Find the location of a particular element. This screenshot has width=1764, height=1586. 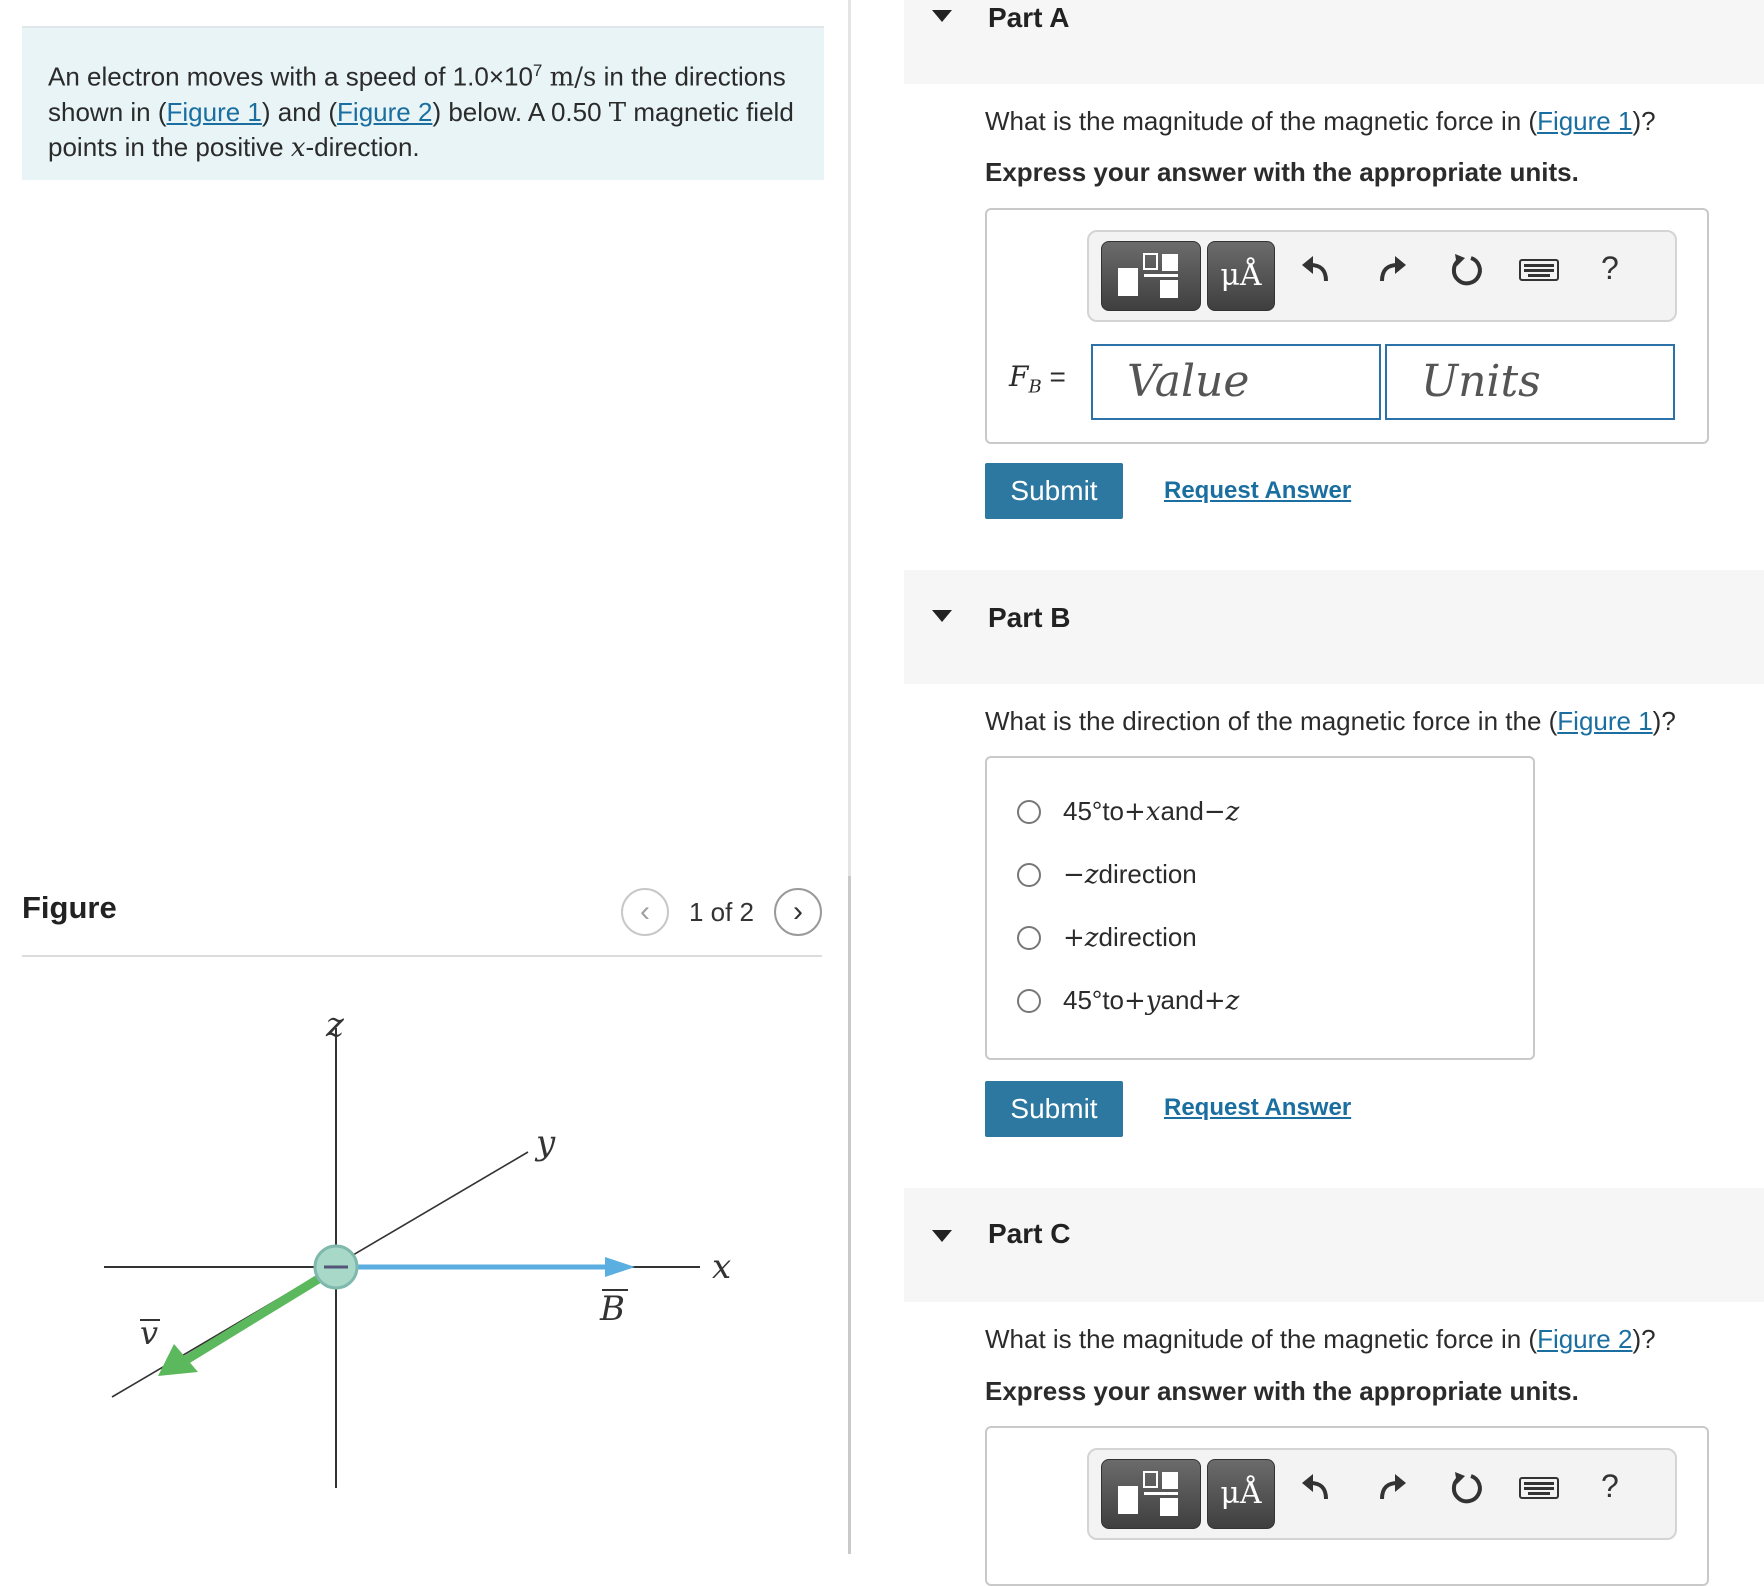

option-1: 45° to +x and −z is located at coordinates (1128, 811).